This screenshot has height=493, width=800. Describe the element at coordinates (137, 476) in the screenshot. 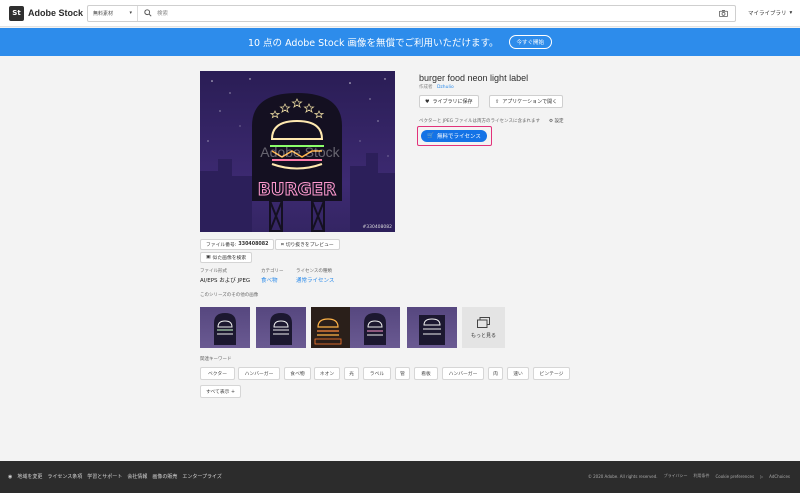

I see `footer-link: 会社情報` at that location.